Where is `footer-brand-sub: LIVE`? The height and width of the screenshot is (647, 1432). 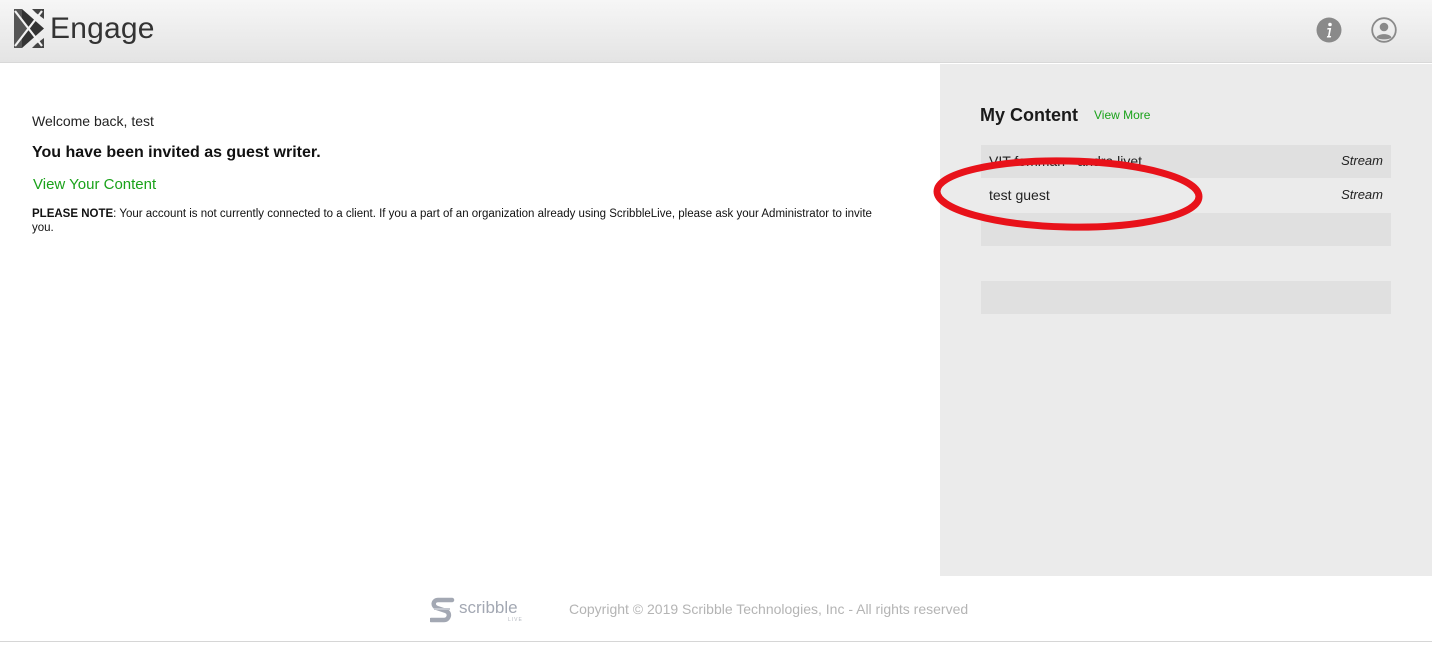 footer-brand-sub: LIVE is located at coordinates (515, 620).